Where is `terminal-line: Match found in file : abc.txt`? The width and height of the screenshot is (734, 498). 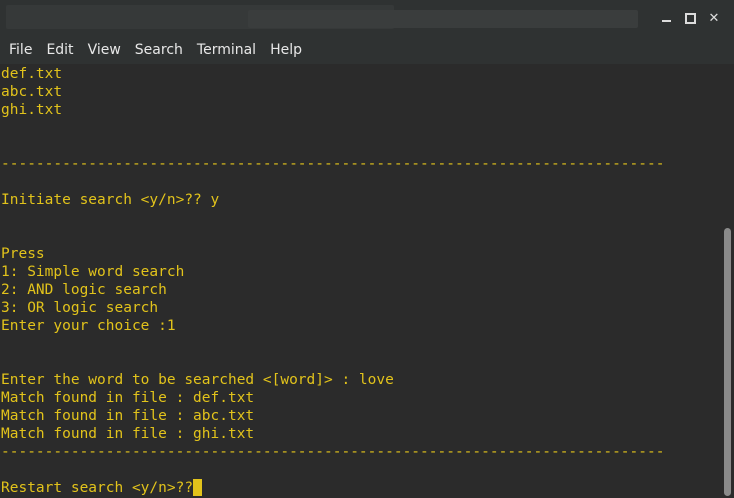
terminal-line: Match found in file : abc.txt is located at coordinates (128, 416).